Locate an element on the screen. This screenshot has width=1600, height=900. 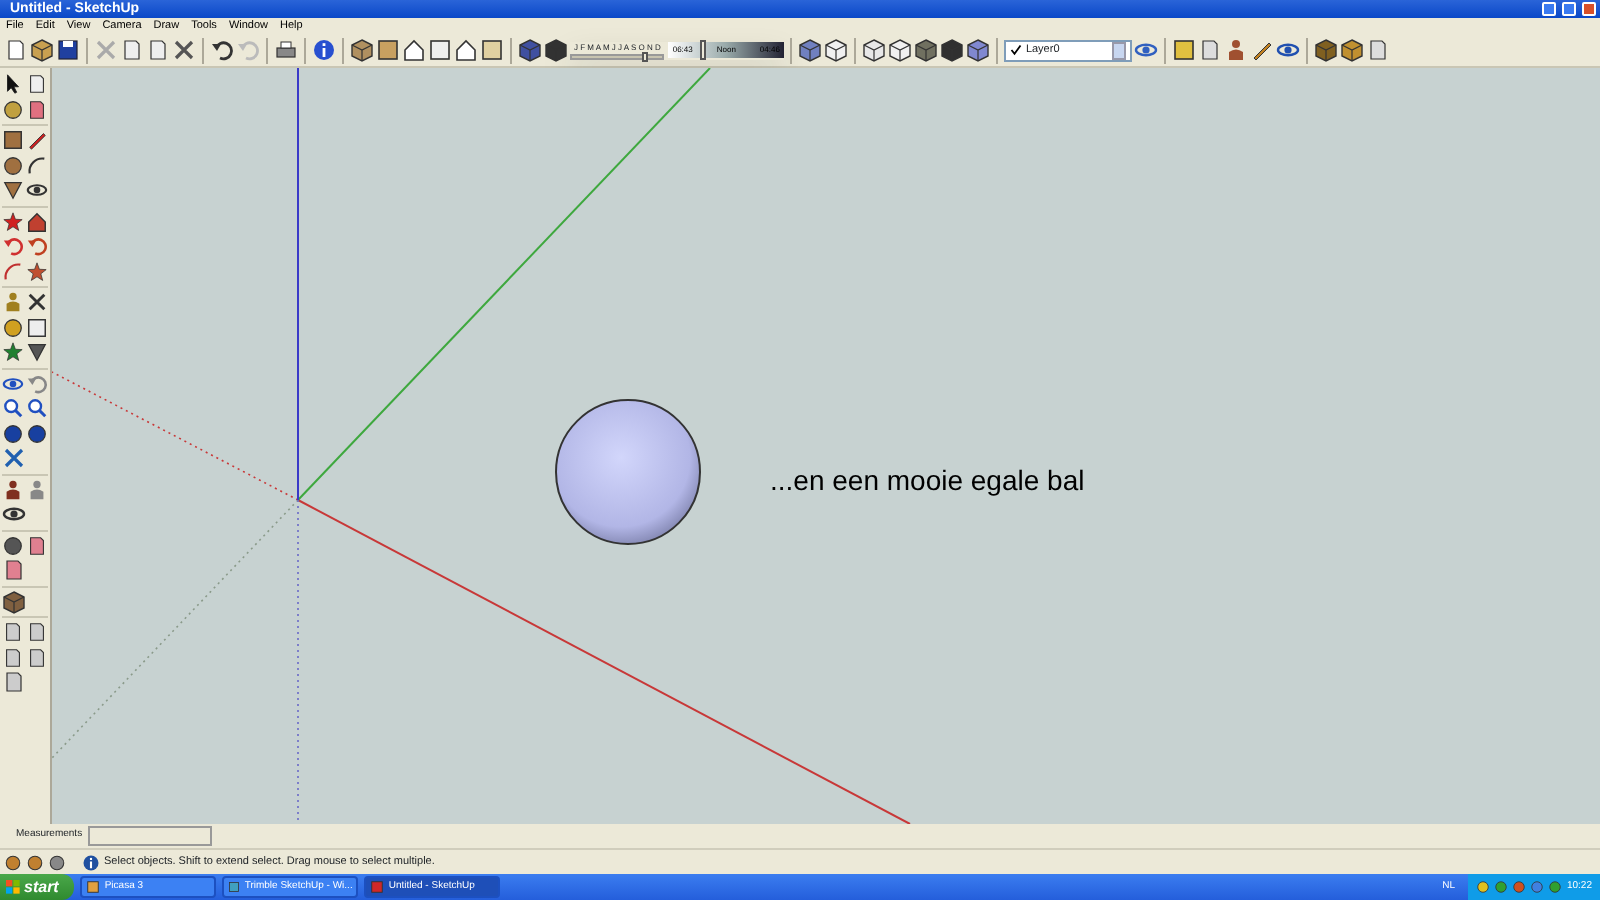
undo-icon is located at coordinates (222, 50).